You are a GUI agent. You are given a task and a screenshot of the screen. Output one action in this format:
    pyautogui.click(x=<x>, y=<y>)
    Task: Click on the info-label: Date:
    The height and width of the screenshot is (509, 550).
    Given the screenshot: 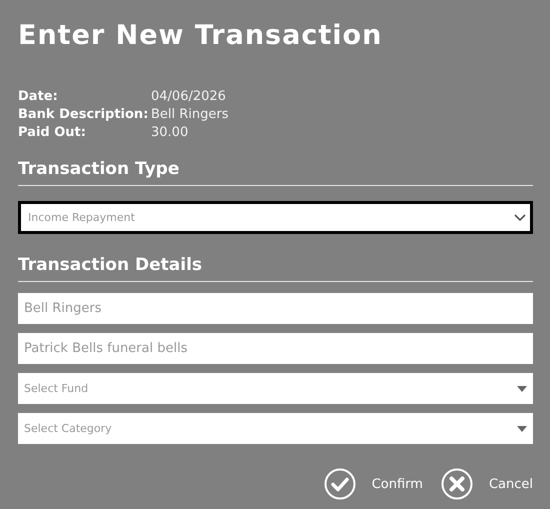 What is the action you would take?
    pyautogui.click(x=38, y=97)
    